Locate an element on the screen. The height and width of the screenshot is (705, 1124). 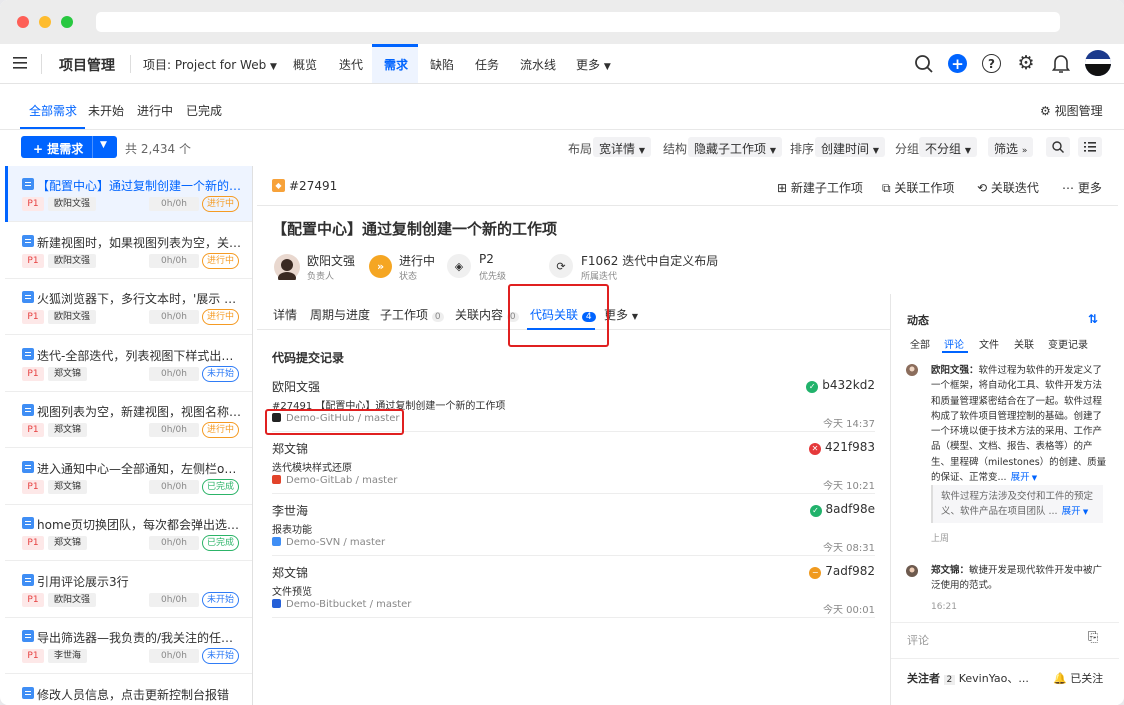
follow-label: 已关注 is located at coordinates (1087, 678).